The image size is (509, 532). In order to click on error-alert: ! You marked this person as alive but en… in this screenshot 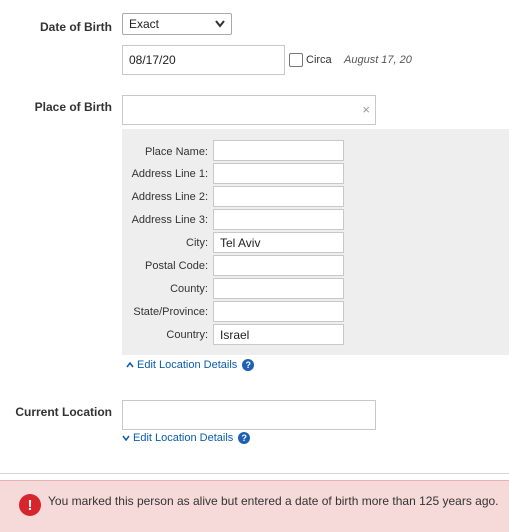, I will do `click(254, 506)`.